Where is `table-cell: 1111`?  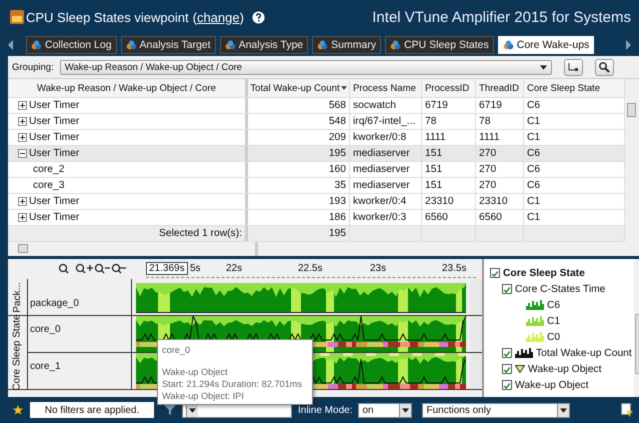 table-cell: 1111 is located at coordinates (500, 137).